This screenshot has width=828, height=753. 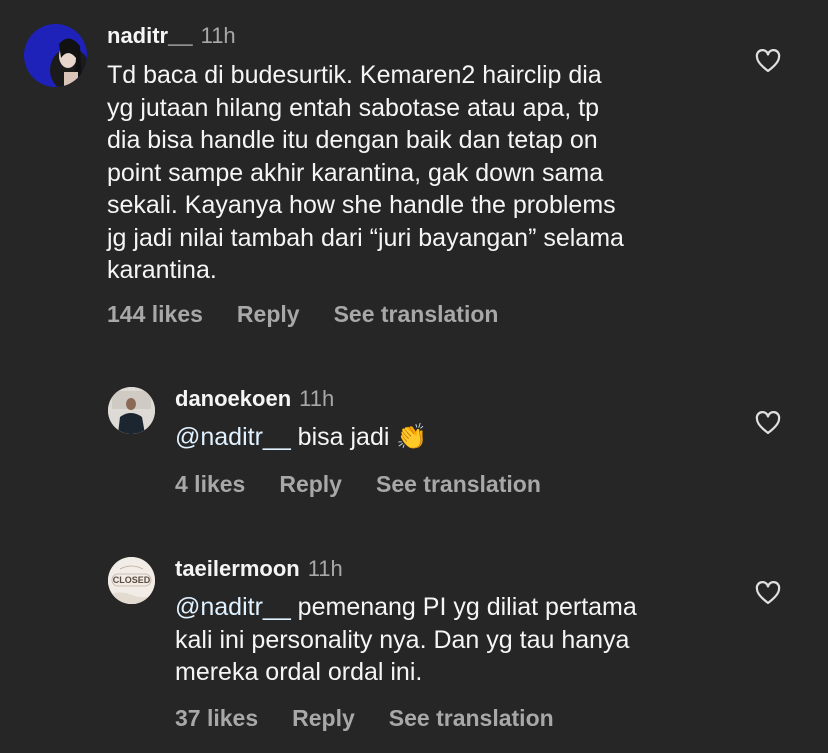 What do you see at coordinates (463, 607) in the screenshot?
I see `comment-text-segment: pemenang PI yg diliat pertama` at bounding box center [463, 607].